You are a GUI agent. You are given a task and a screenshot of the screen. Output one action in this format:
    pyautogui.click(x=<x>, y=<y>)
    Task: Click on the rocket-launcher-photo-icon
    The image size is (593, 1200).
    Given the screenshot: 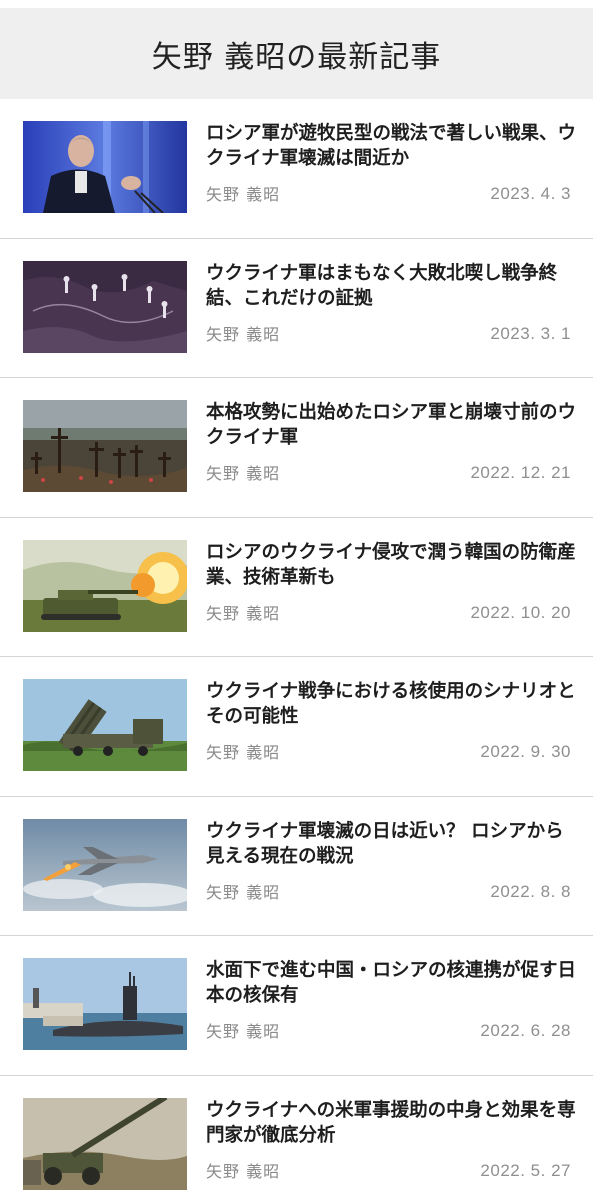 What is the action you would take?
    pyautogui.click(x=105, y=725)
    